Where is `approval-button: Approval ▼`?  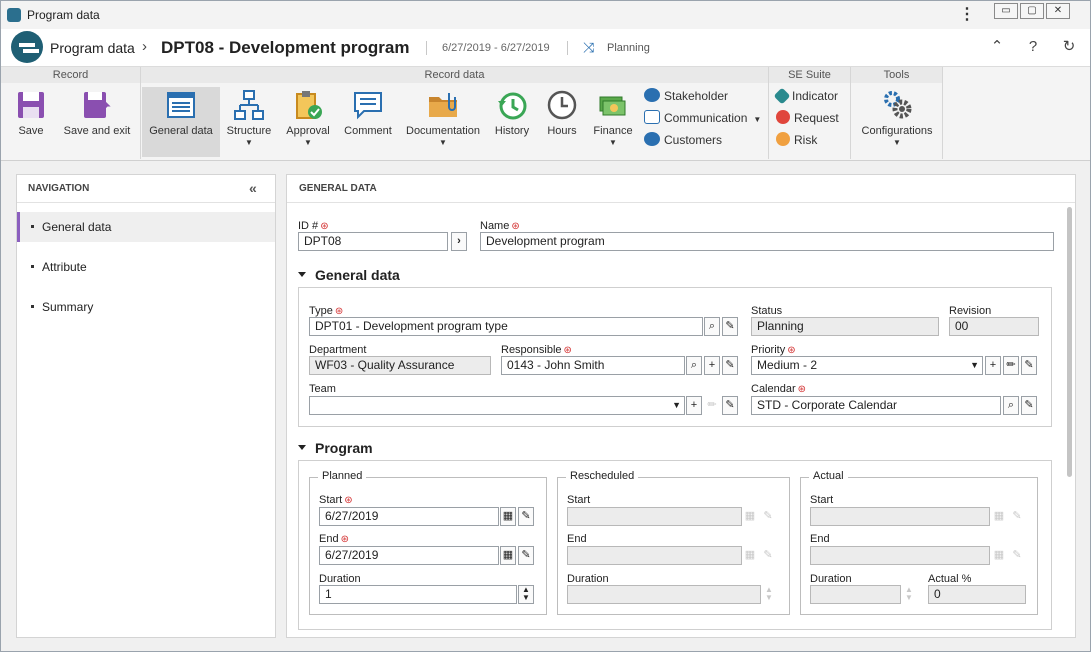
approval-button: Approval ▼ is located at coordinates (308, 122).